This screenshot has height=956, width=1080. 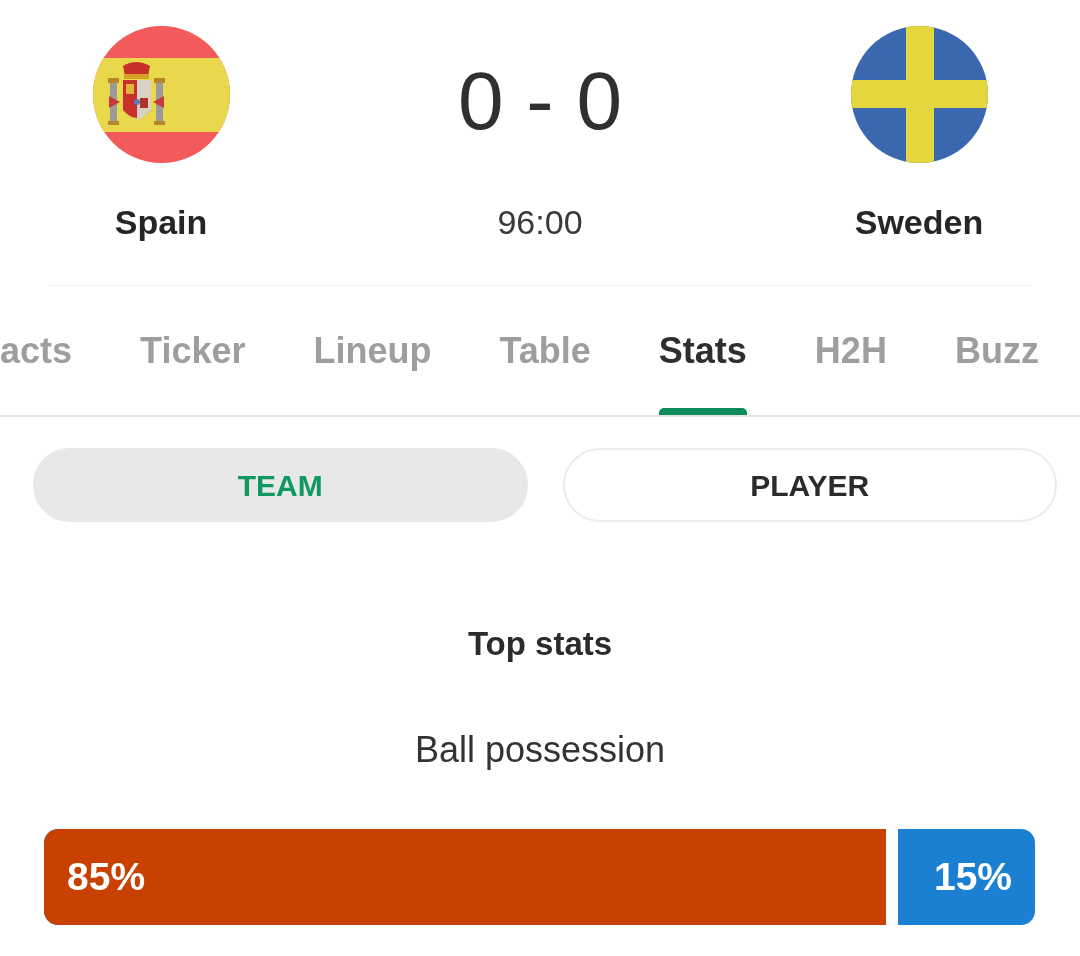 What do you see at coordinates (372, 350) in the screenshot?
I see `tab: Lineup` at bounding box center [372, 350].